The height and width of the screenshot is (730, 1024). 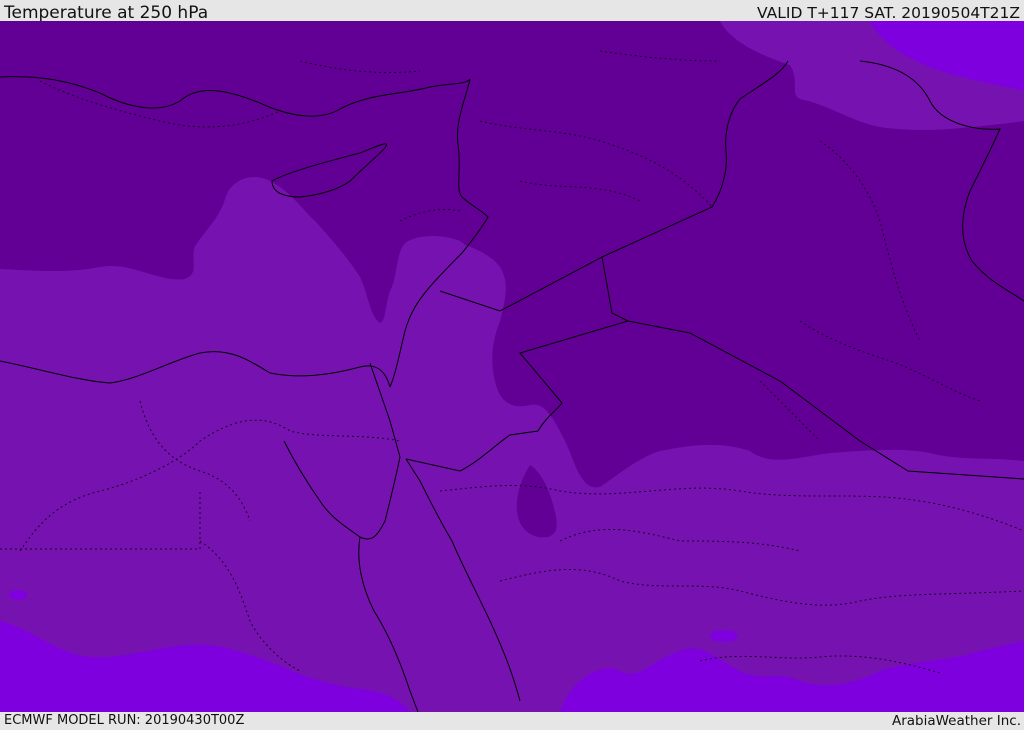 What do you see at coordinates (106, 13) in the screenshot?
I see `map-title: Temperature at 250 hPa` at bounding box center [106, 13].